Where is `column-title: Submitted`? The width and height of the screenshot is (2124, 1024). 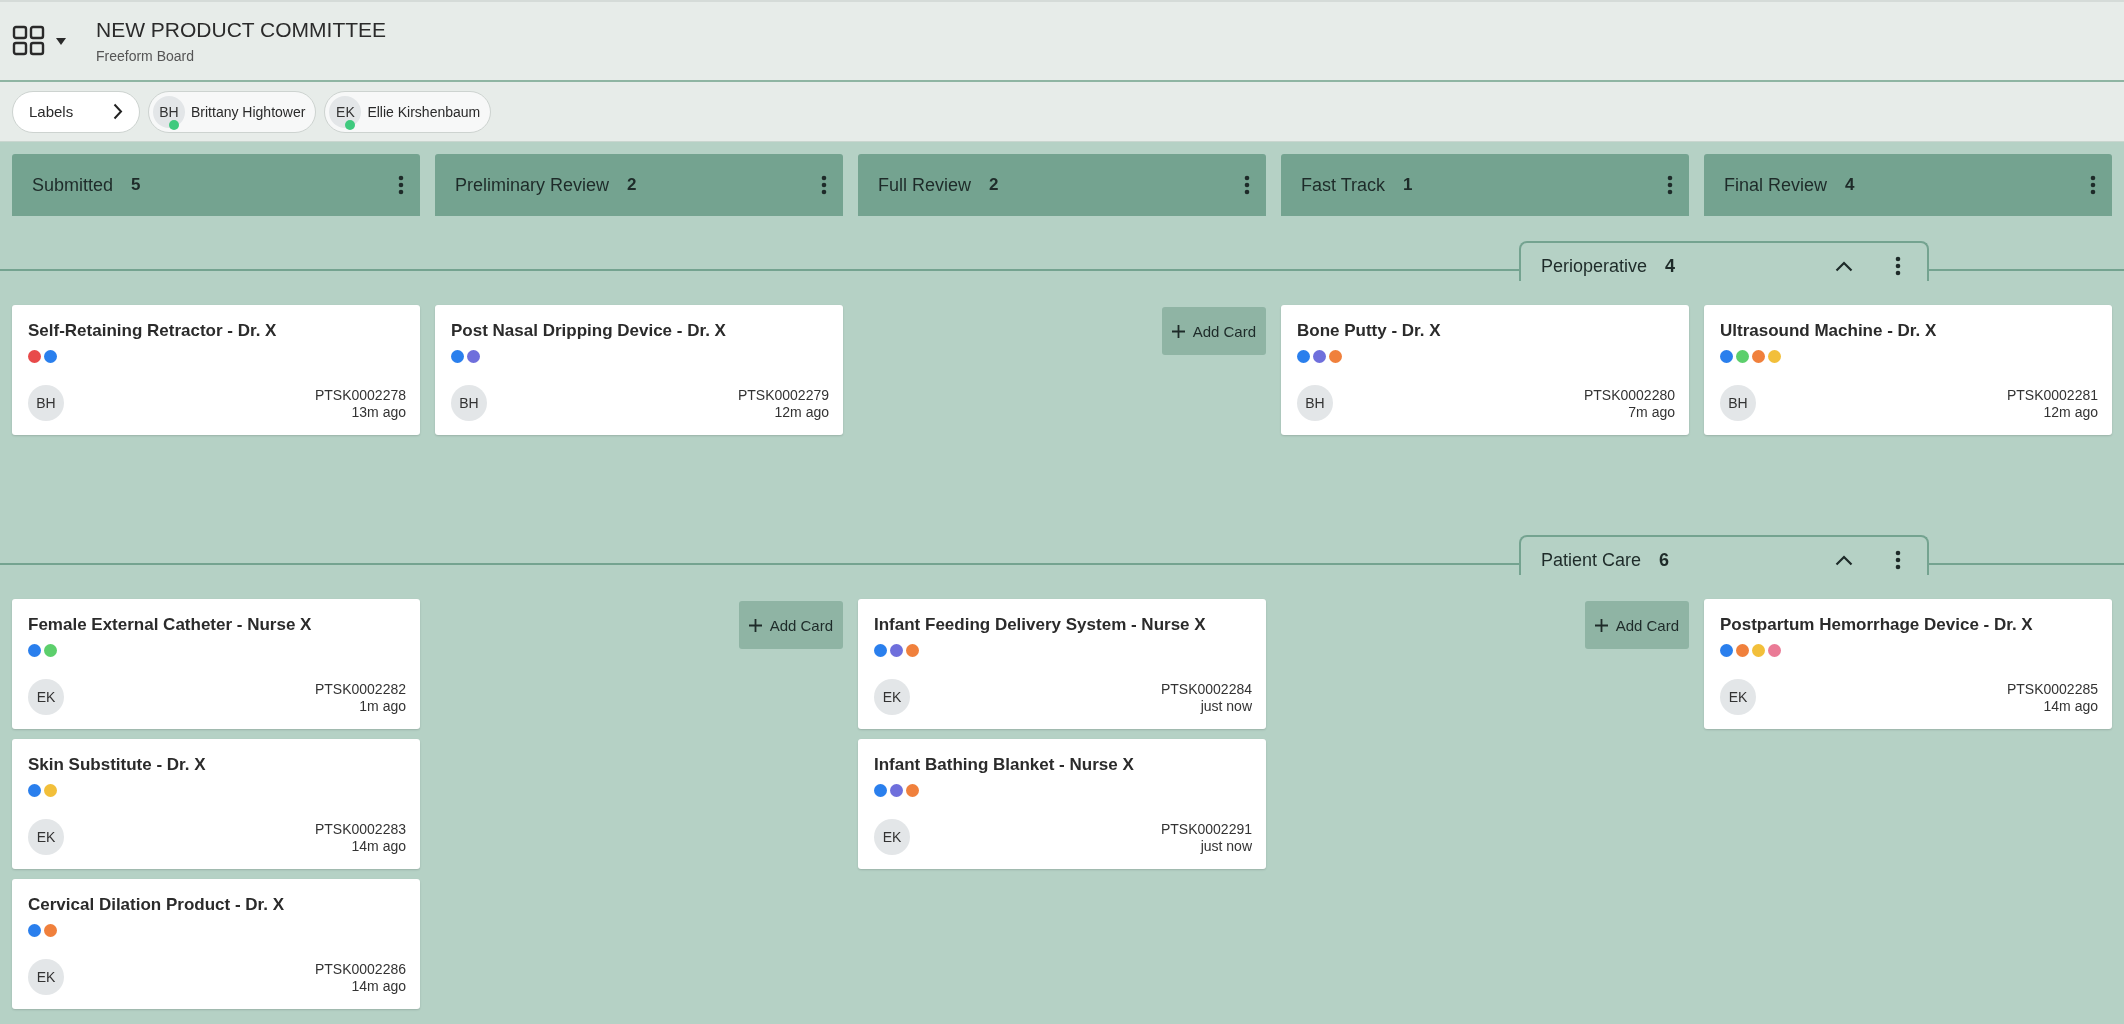
column-title: Submitted is located at coordinates (73, 185).